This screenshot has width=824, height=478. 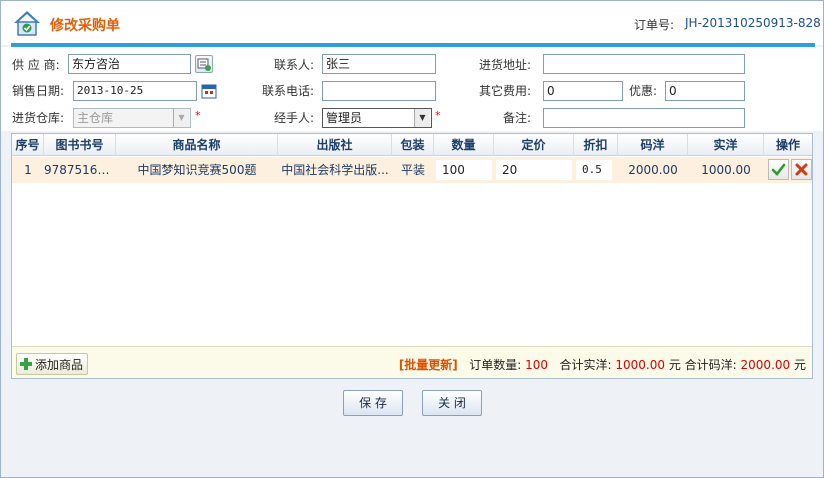 I want to click on qty-input: 100, so click(x=464, y=170).